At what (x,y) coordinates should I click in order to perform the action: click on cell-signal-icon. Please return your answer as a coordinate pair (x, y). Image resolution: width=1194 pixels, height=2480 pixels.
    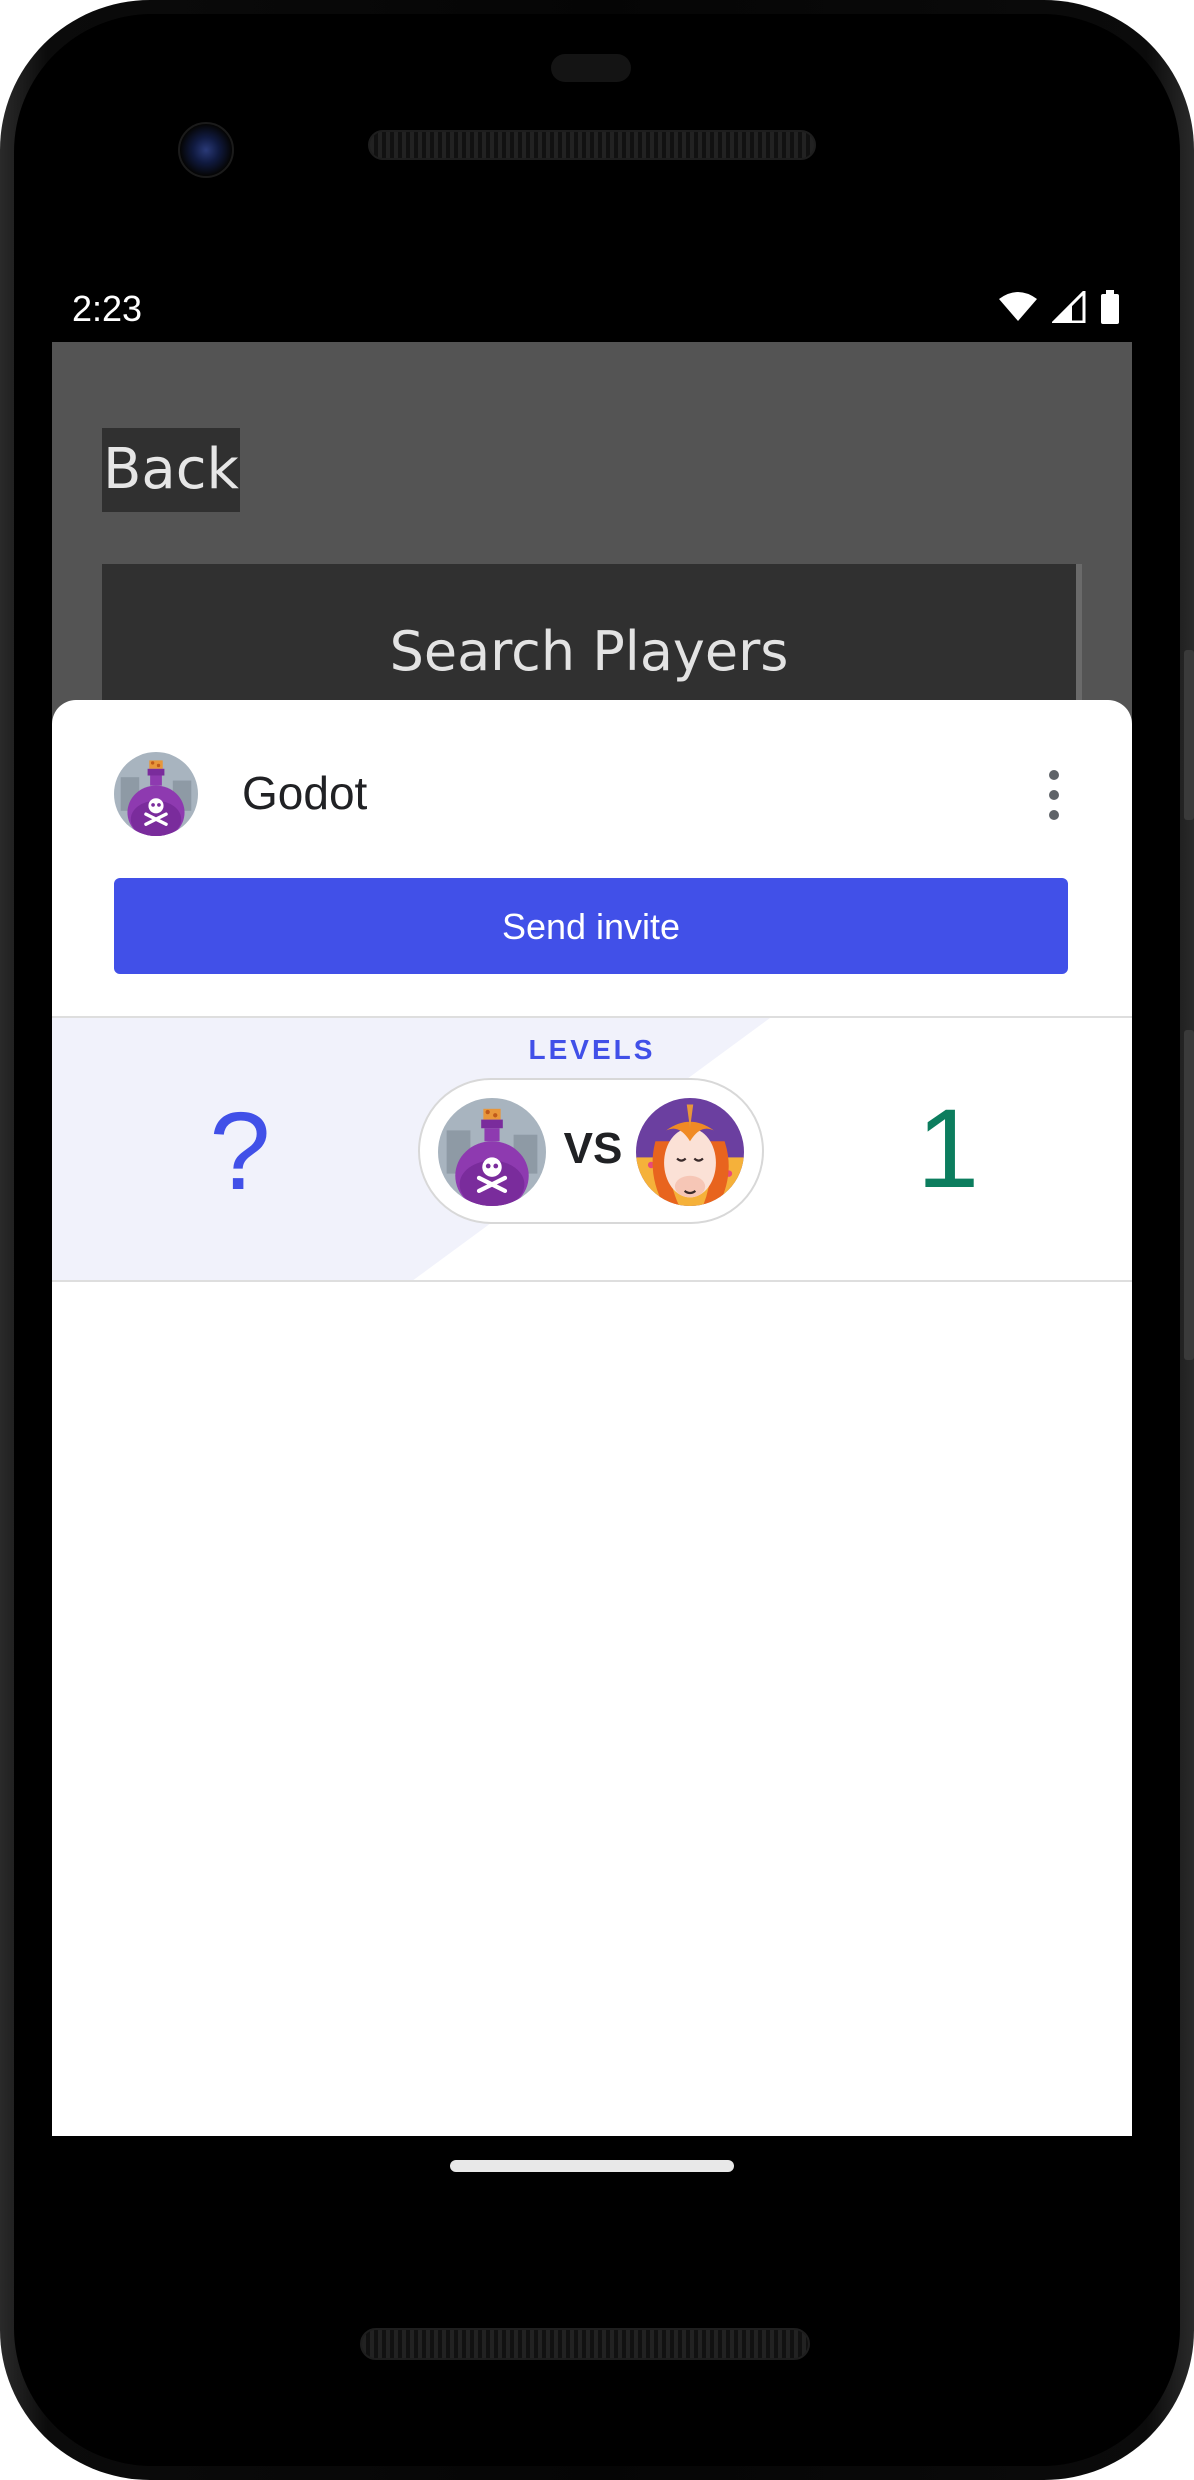
    Looking at the image, I should click on (1069, 307).